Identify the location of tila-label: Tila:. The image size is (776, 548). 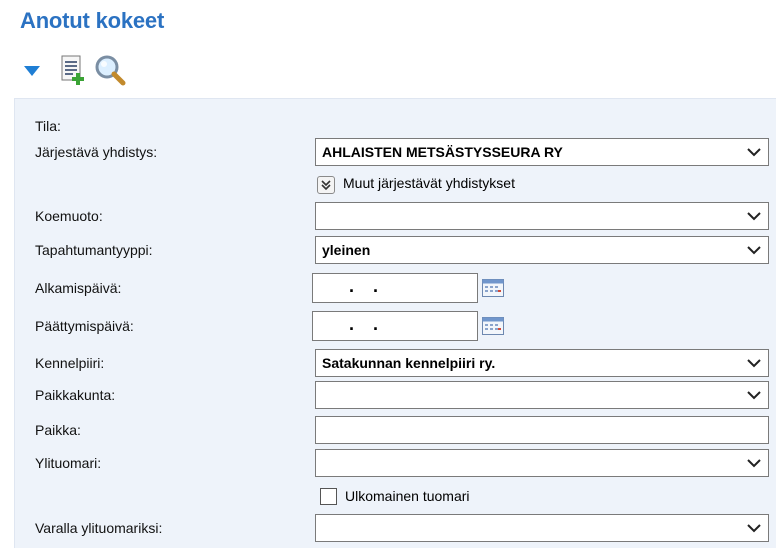
(48, 126).